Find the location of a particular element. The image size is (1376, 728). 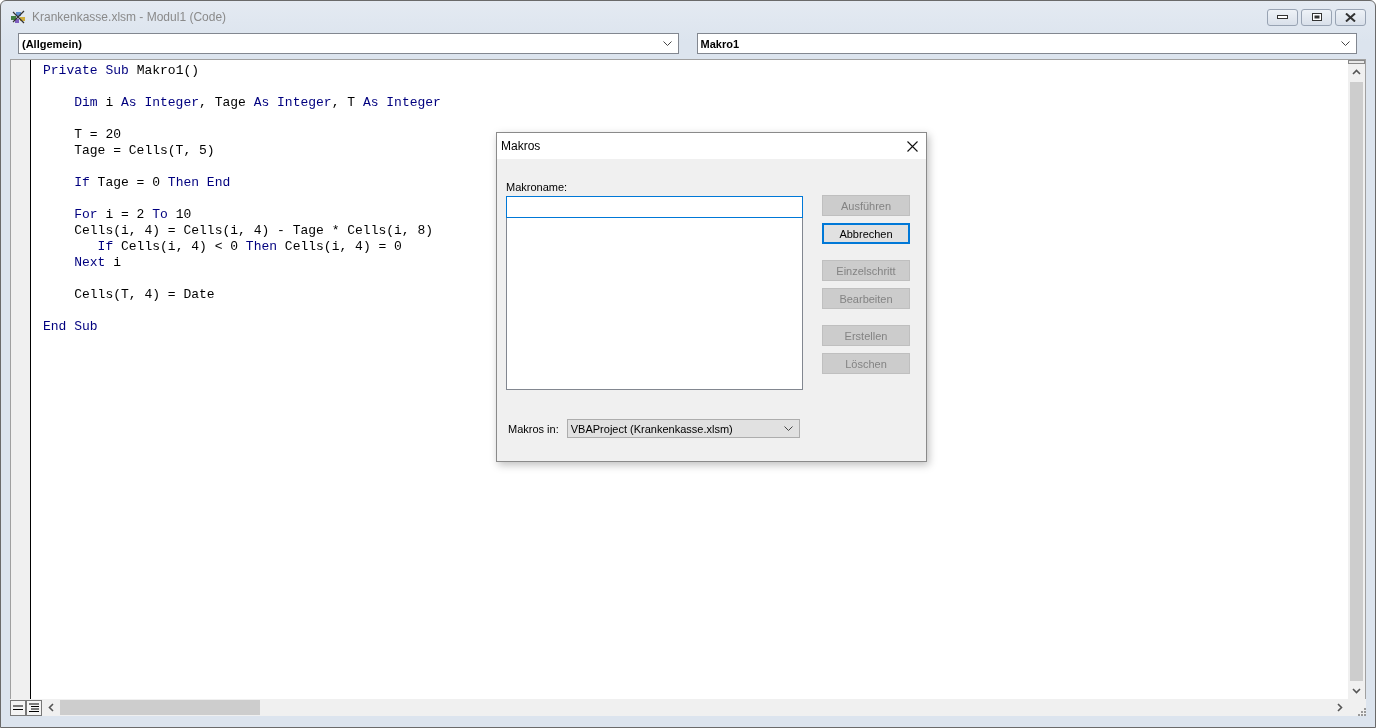

code-line: If Tage = 0 Then End is located at coordinates (152, 183).